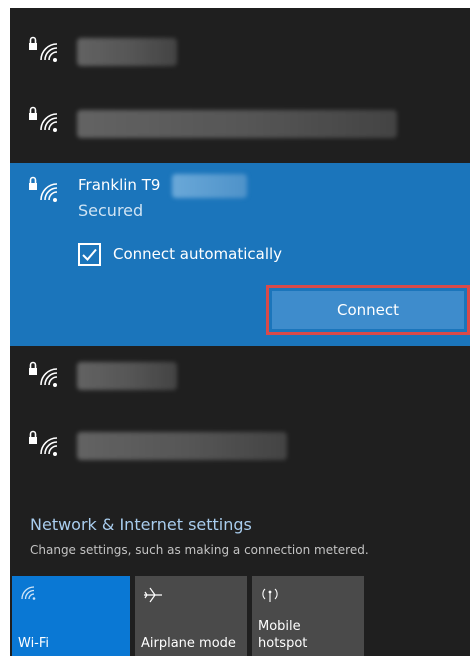 Image resolution: width=470 pixels, height=656 pixels. I want to click on network-internet-settings-link: Network & Internet settings, so click(141, 524).